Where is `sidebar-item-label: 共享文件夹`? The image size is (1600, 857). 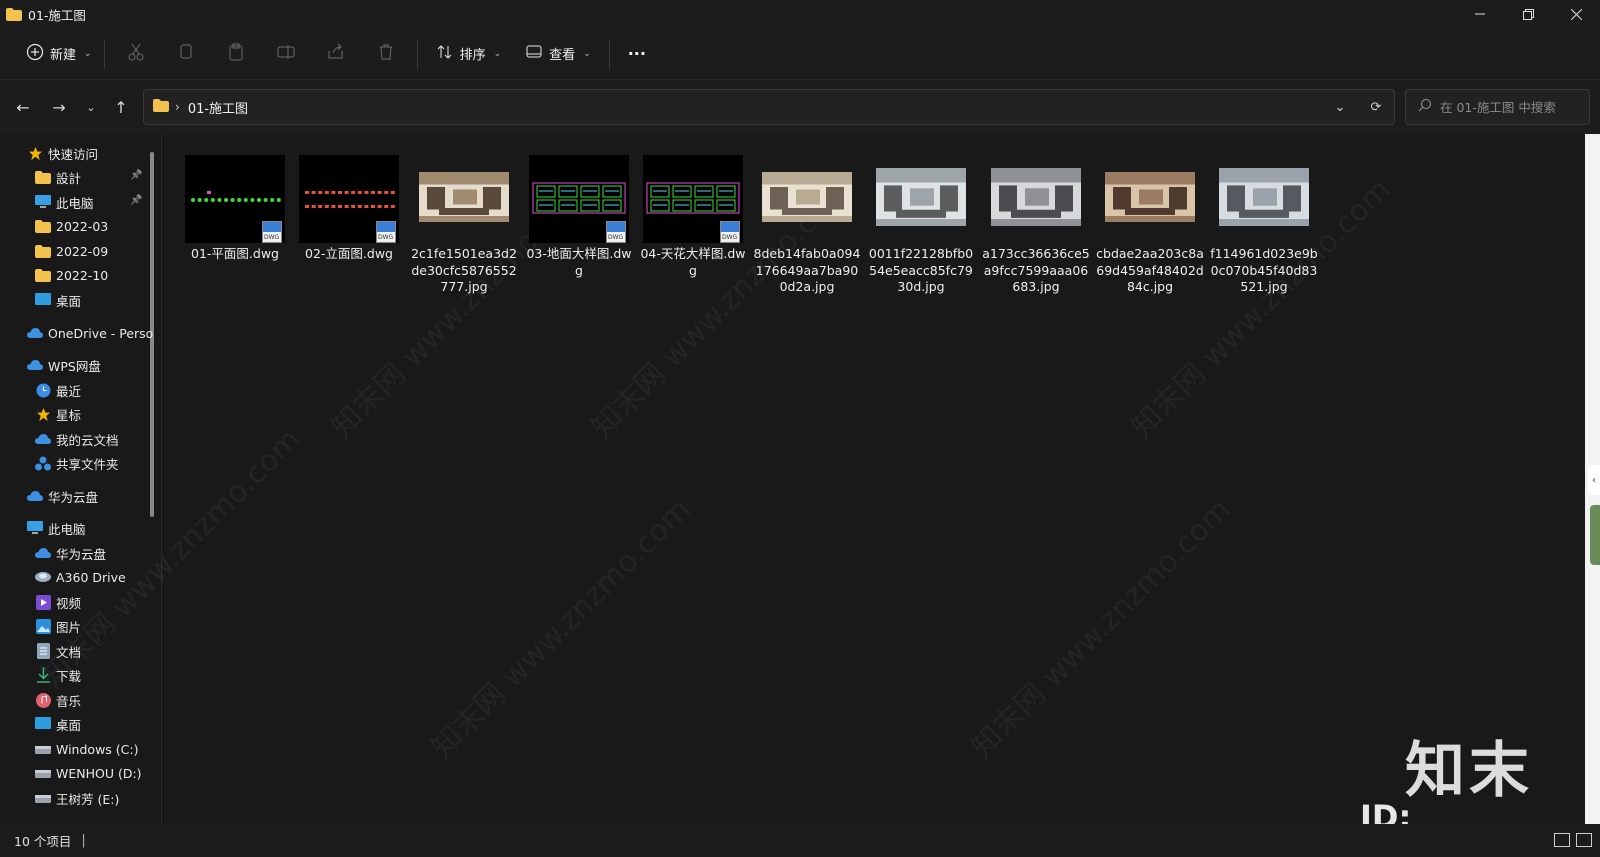
sidebar-item-label: 共享文件夹 is located at coordinates (87, 464).